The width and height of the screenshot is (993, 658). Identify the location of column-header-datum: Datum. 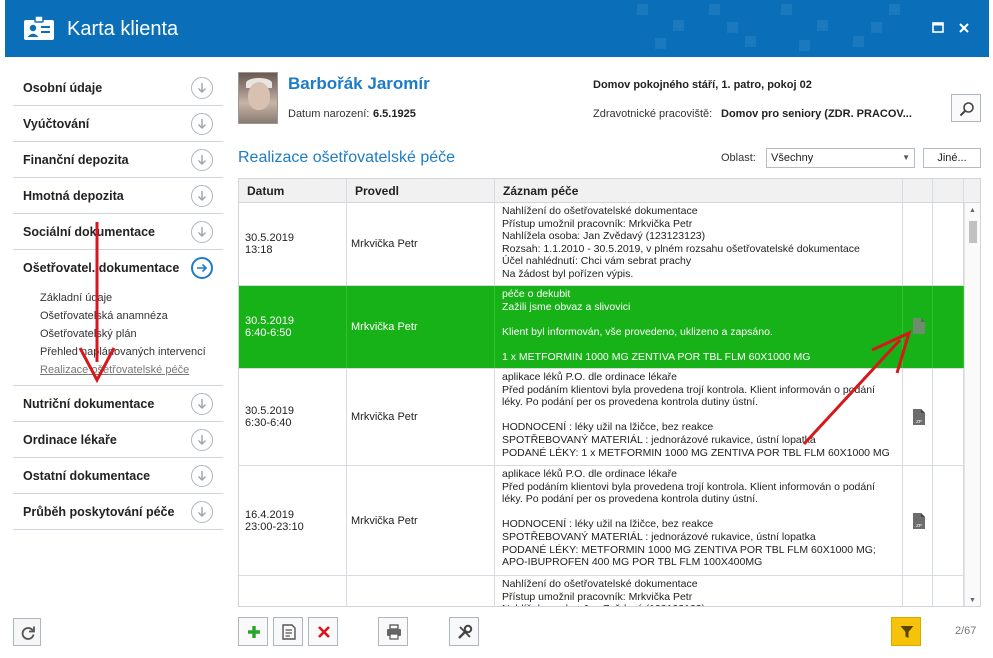
(293, 191).